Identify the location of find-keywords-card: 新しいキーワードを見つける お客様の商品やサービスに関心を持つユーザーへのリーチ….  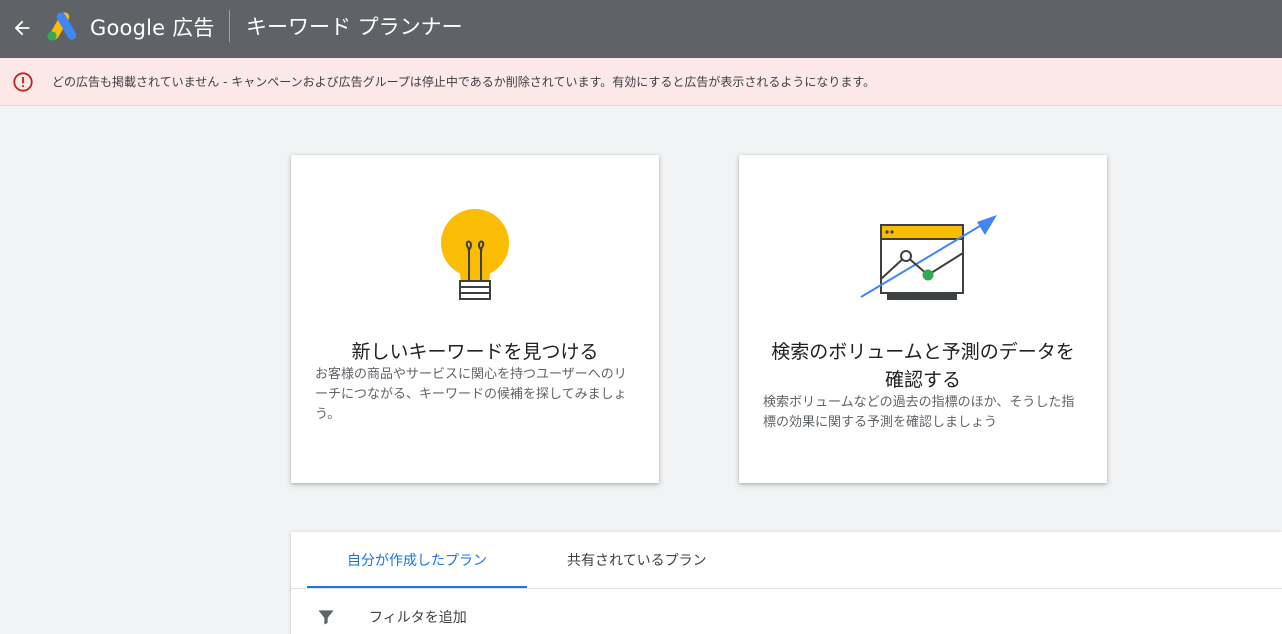
(475, 319).